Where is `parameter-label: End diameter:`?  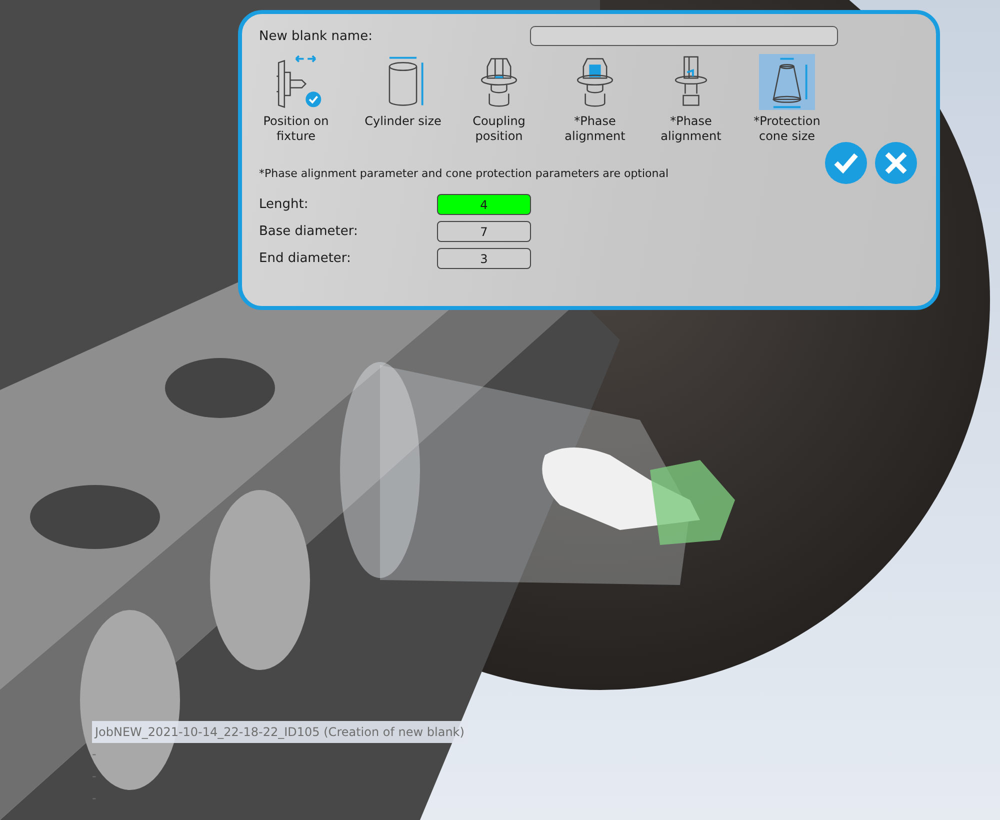
parameter-label: End diameter: is located at coordinates (305, 258).